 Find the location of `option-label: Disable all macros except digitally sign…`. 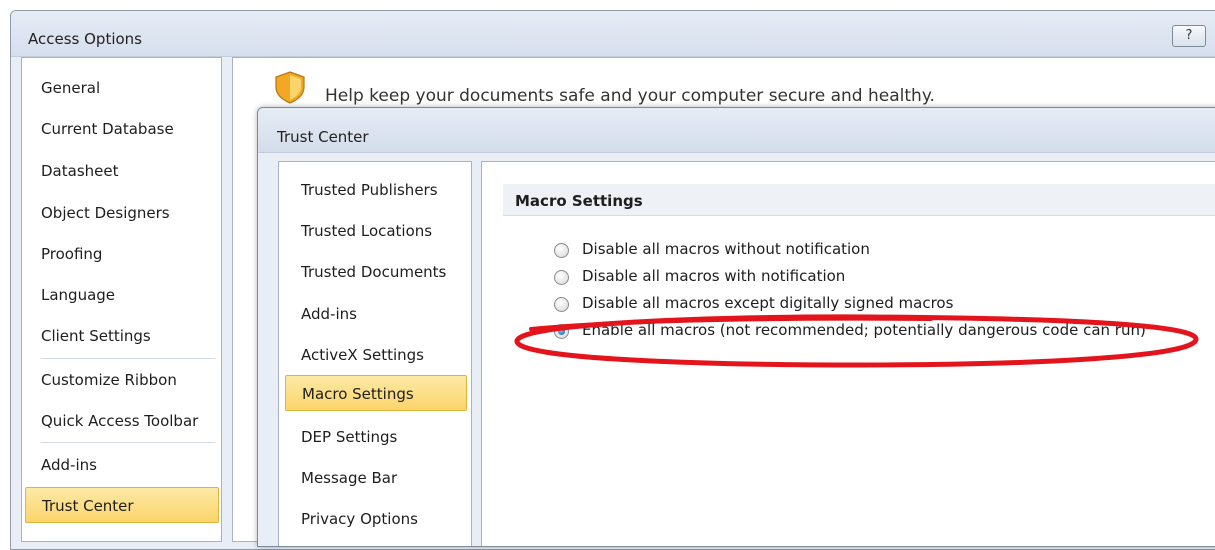

option-label: Disable all macros except digitally sign… is located at coordinates (768, 303).